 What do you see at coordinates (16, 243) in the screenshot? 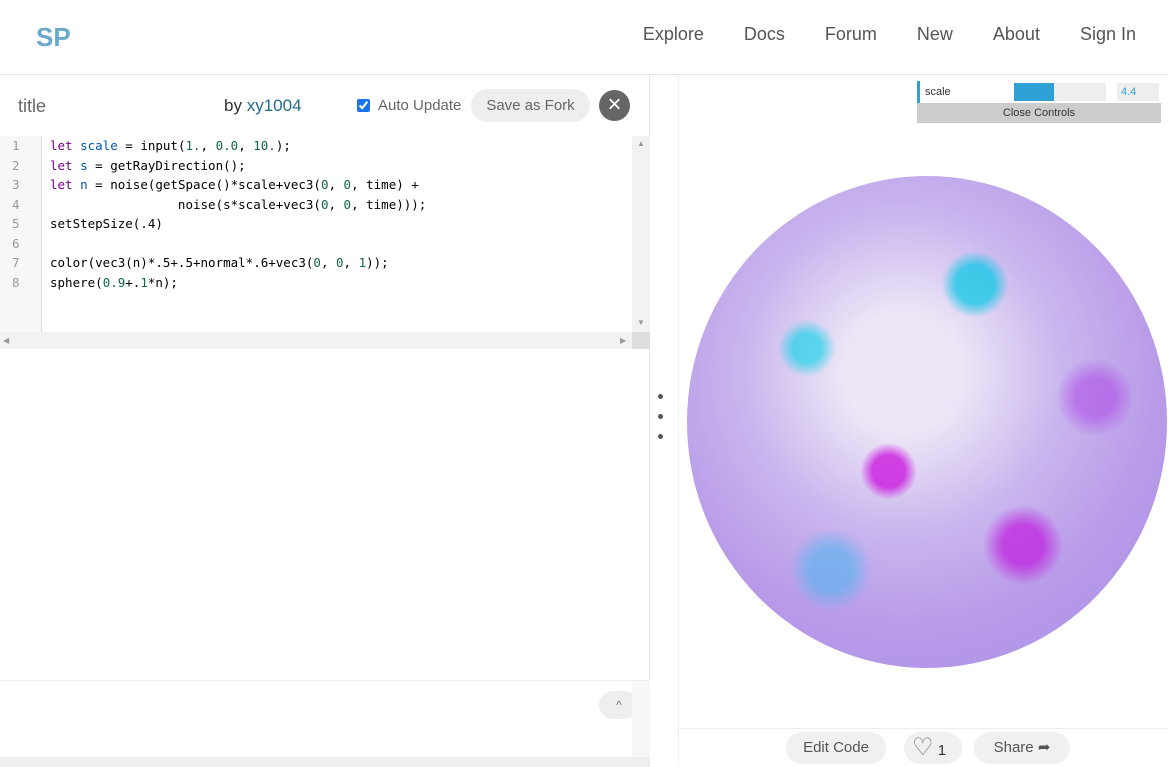
I see `line-number: 6` at bounding box center [16, 243].